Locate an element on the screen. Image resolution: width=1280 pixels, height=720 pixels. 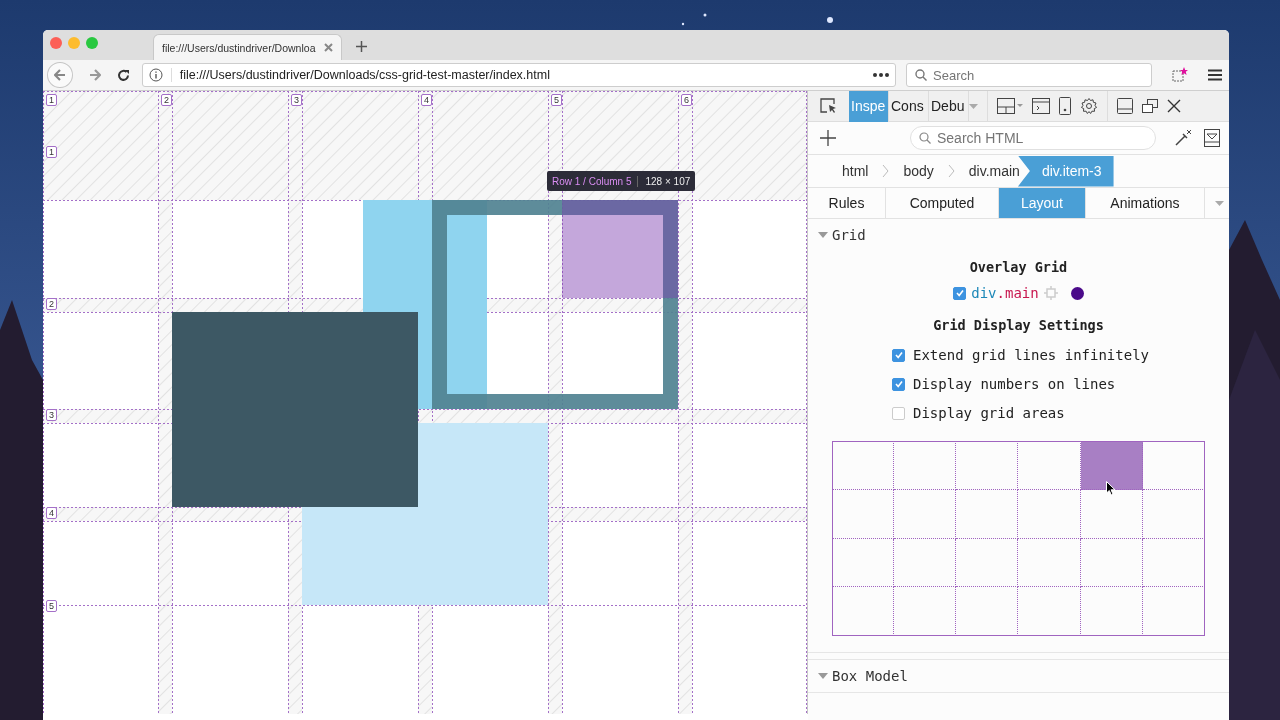
windows-icon is located at coordinates (1150, 106).